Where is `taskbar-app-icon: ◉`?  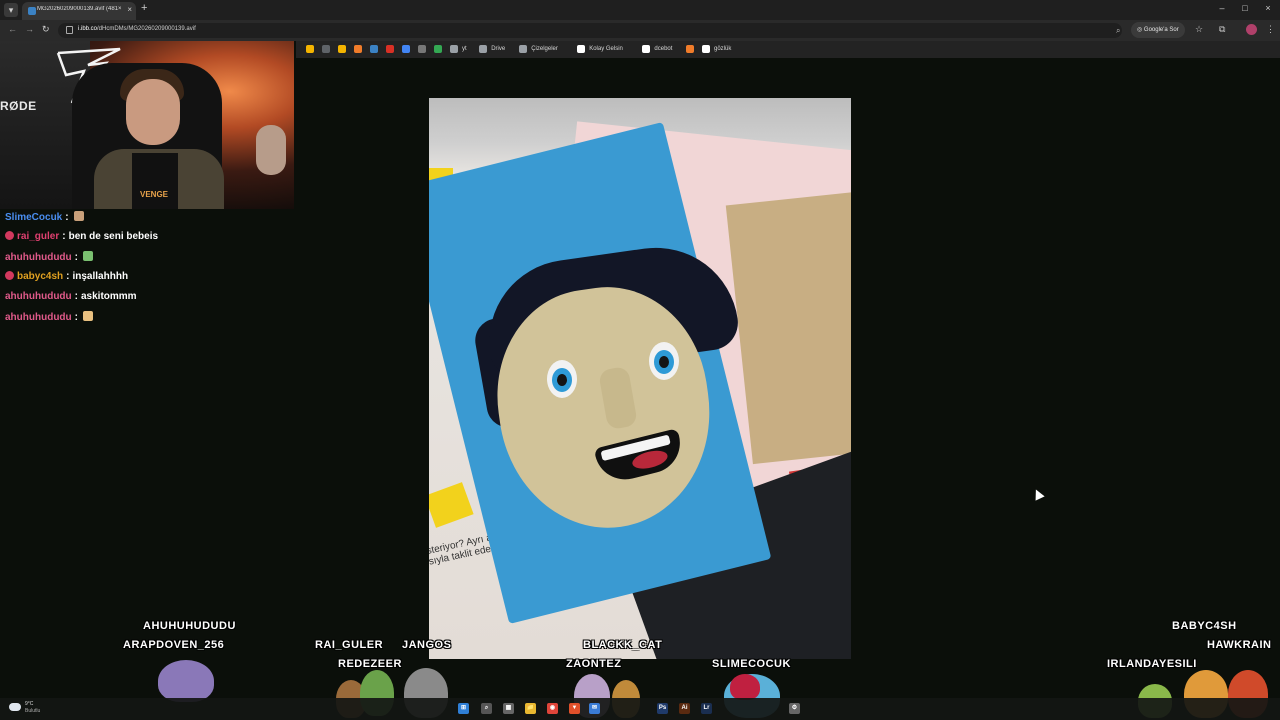
taskbar-app-icon: ◉ is located at coordinates (552, 708).